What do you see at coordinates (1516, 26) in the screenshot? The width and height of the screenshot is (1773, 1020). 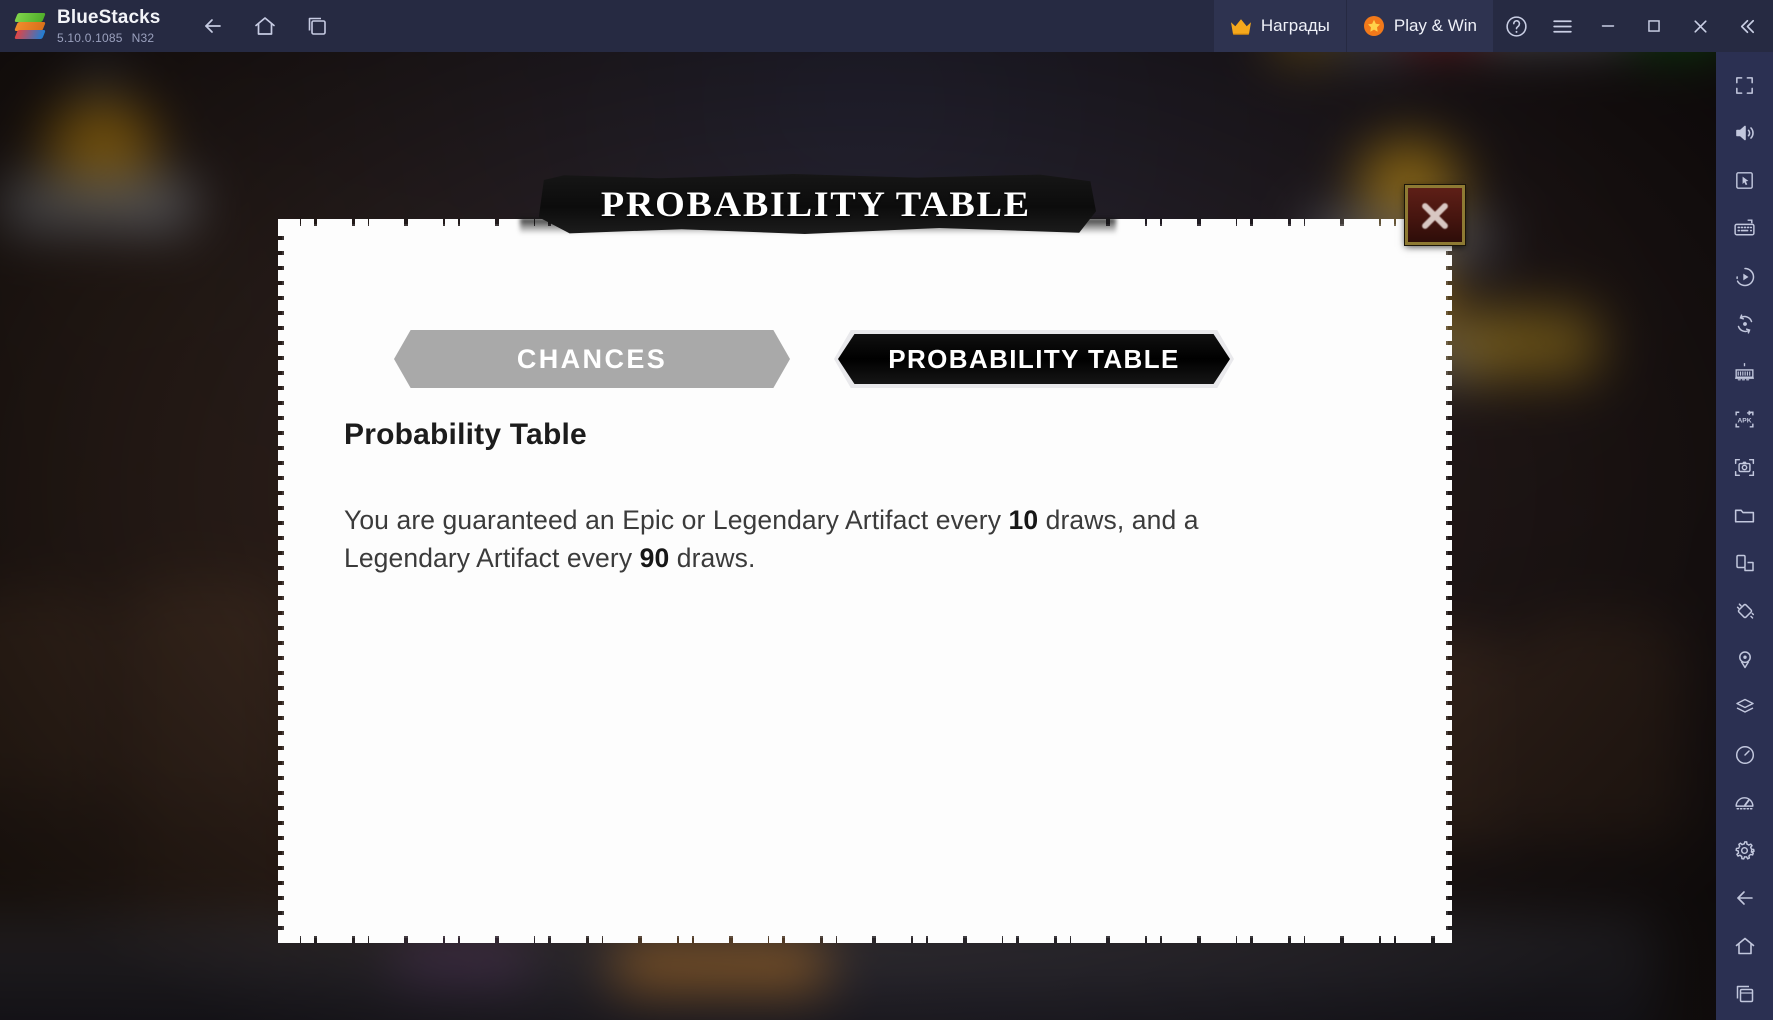 I see `help-icon` at bounding box center [1516, 26].